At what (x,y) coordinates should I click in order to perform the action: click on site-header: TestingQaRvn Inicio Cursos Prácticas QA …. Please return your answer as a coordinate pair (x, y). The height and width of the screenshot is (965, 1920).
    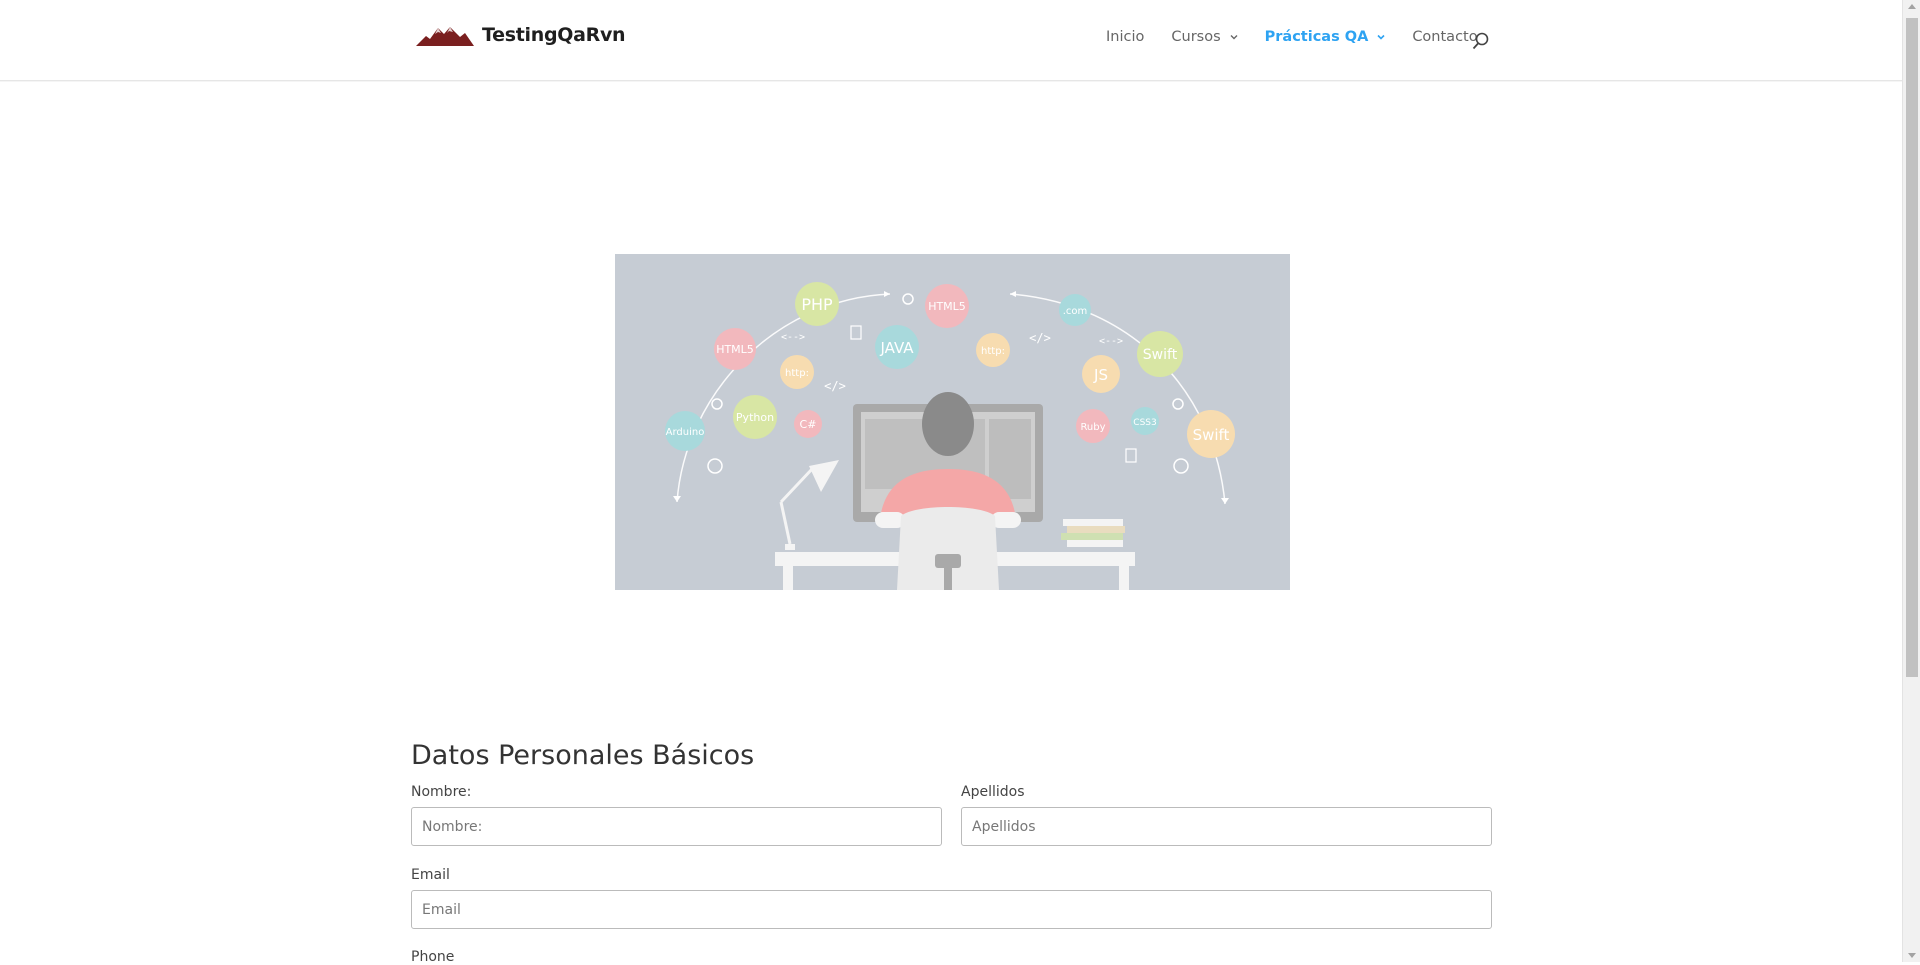
    Looking at the image, I should click on (951, 40).